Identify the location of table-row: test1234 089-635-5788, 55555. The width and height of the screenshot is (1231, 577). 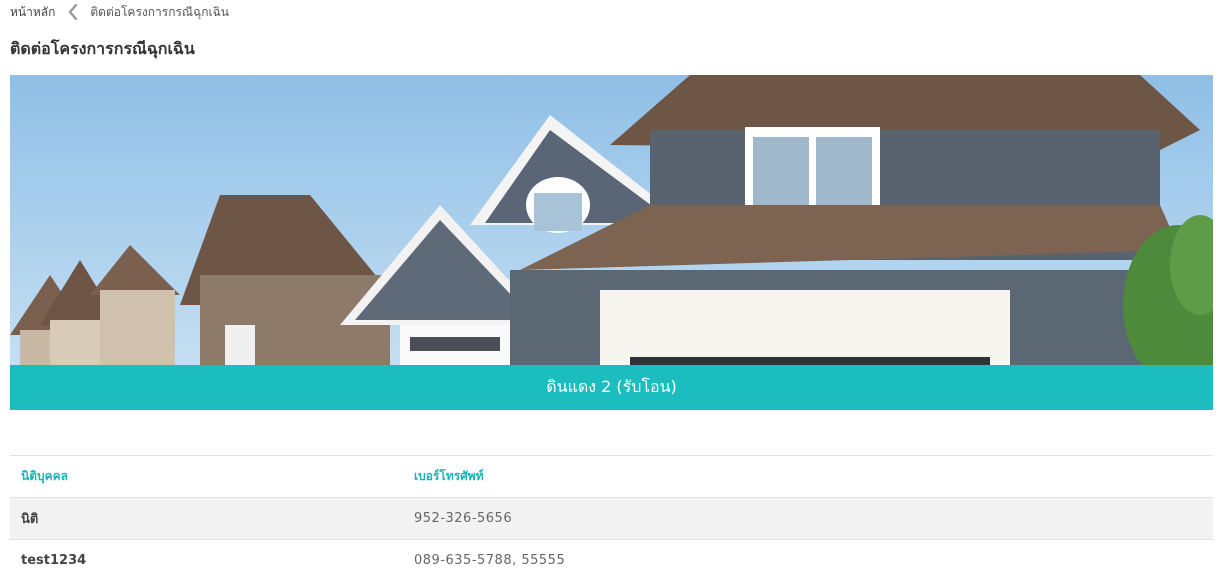
(611, 558).